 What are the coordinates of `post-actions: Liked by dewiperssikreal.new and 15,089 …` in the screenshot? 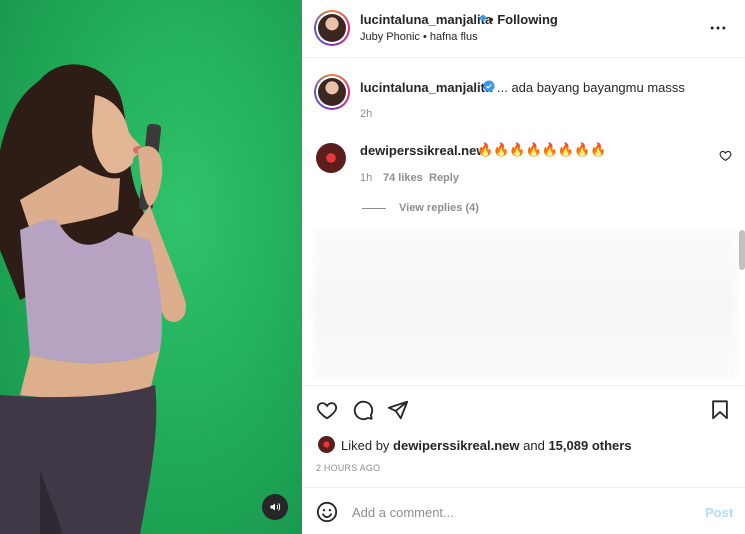 It's located at (523, 436).